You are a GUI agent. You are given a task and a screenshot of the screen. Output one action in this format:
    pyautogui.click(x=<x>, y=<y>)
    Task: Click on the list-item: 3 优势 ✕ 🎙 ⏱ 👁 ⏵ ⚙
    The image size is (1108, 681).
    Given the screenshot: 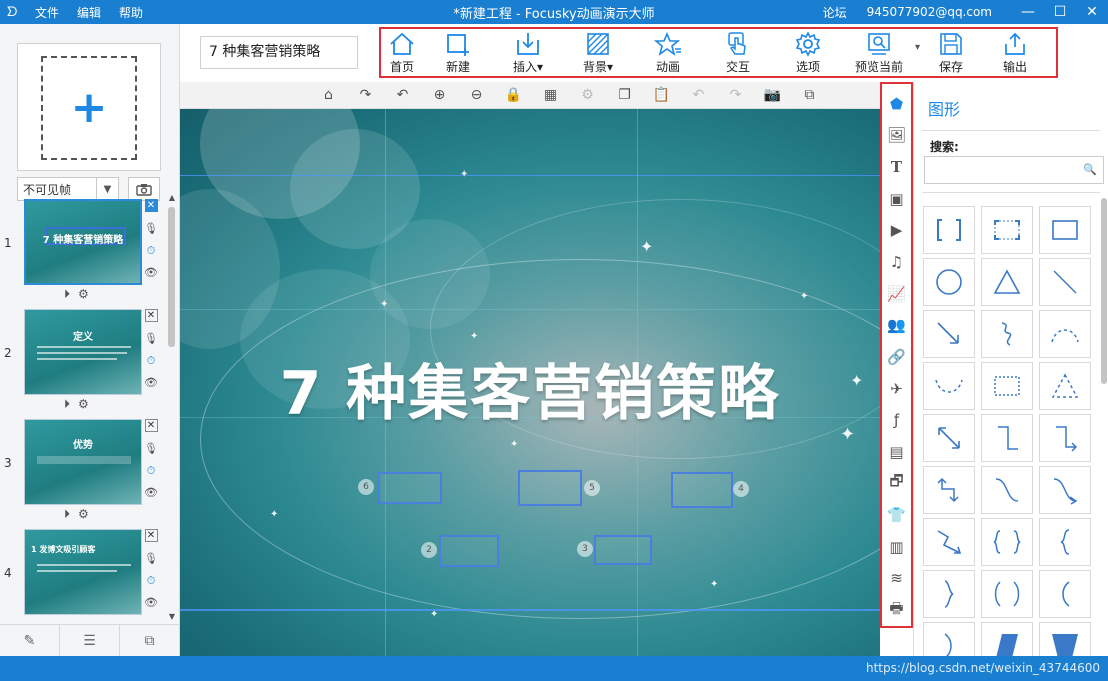 What is the action you would take?
    pyautogui.click(x=83, y=466)
    